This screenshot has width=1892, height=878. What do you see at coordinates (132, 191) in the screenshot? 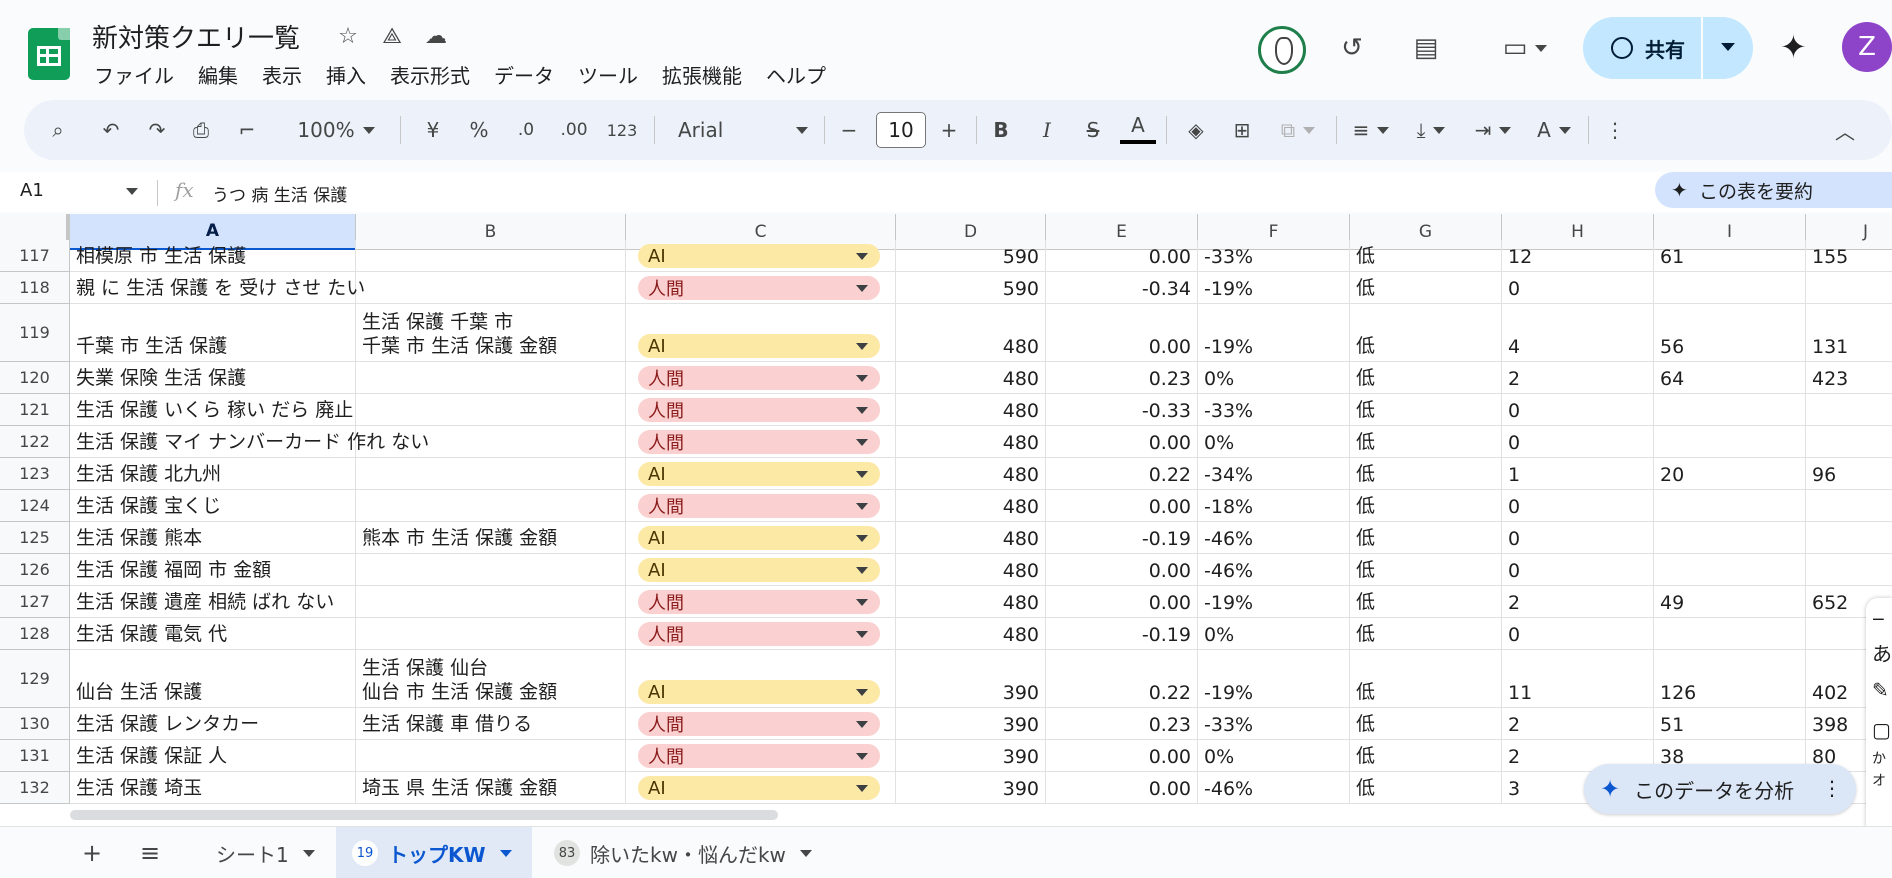
I see `name-box-dropdown-icon` at bounding box center [132, 191].